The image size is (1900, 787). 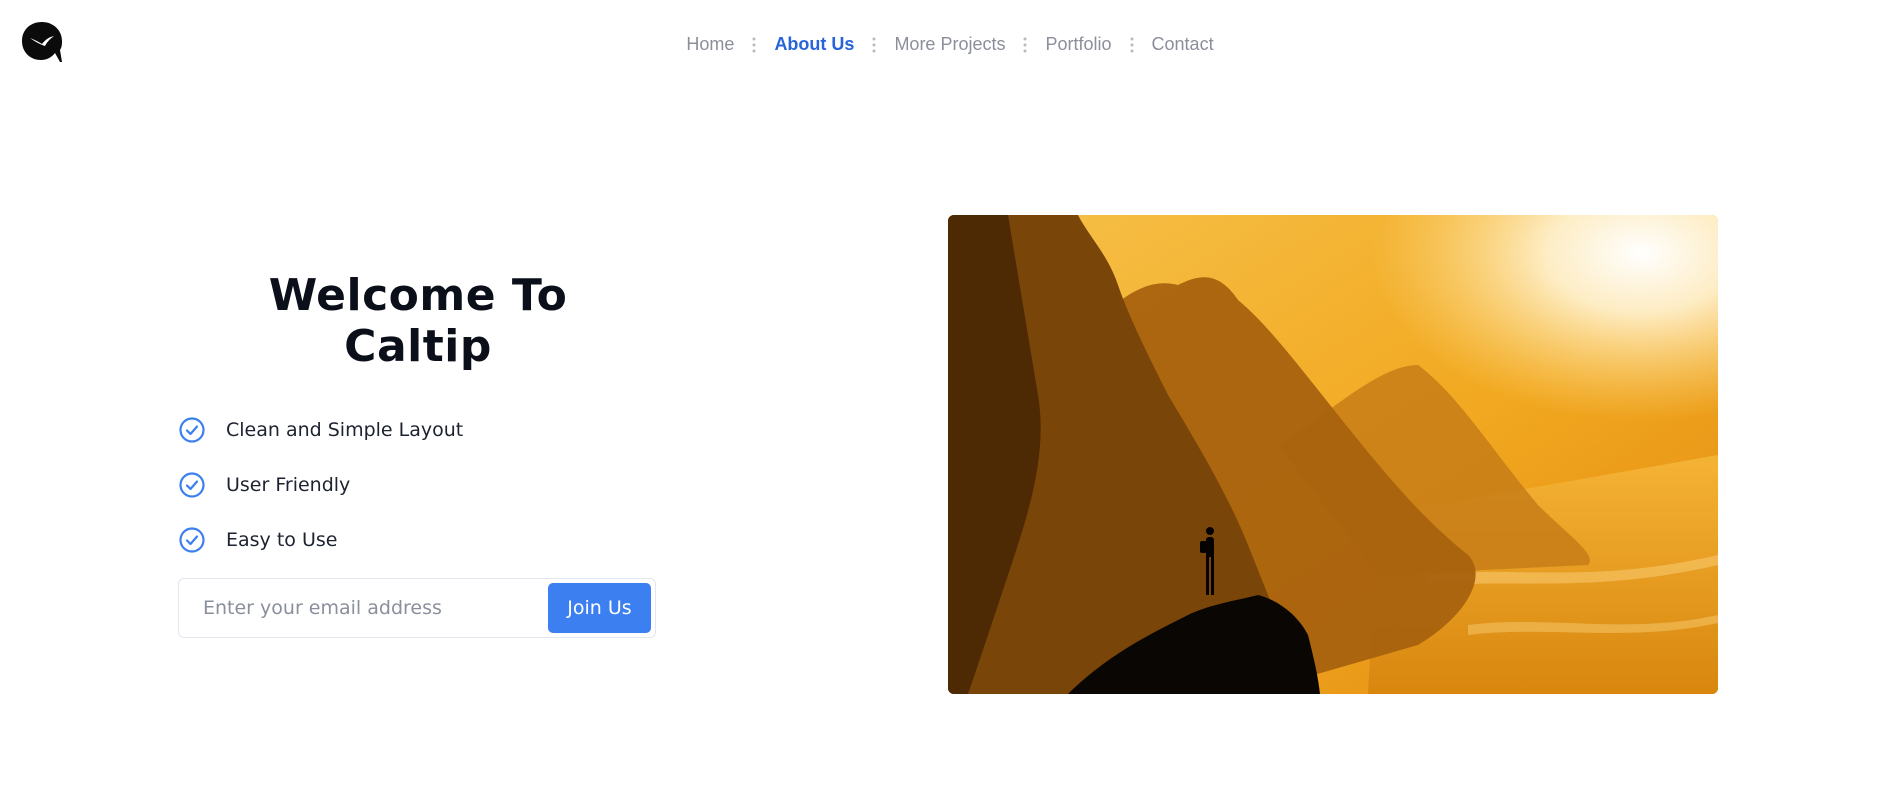 I want to click on newsletter-form: Join Us, so click(x=417, y=608).